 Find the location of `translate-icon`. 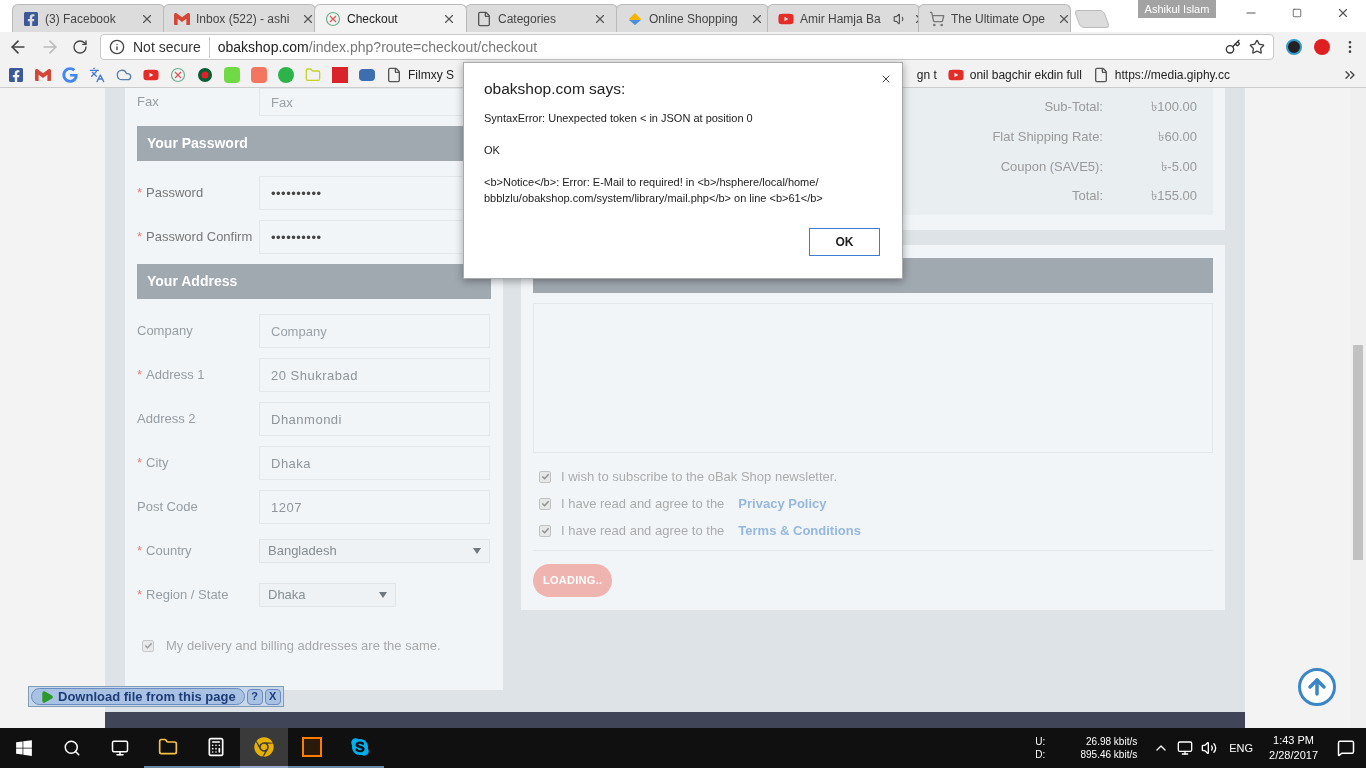

translate-icon is located at coordinates (97, 74).